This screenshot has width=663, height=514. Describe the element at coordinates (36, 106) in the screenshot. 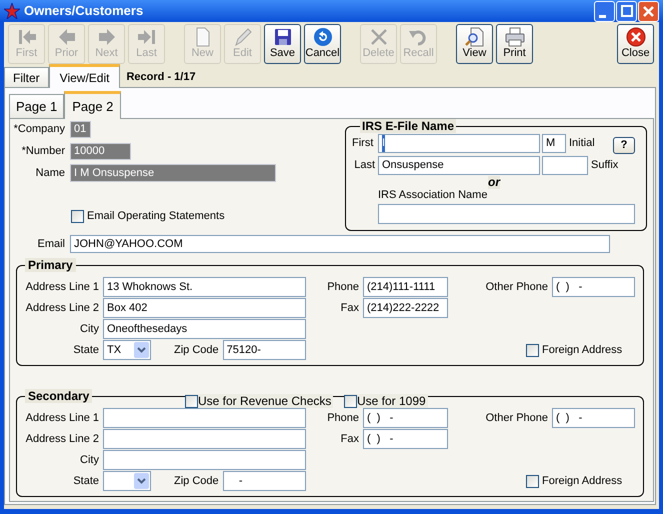

I see `tab: Page 1` at that location.